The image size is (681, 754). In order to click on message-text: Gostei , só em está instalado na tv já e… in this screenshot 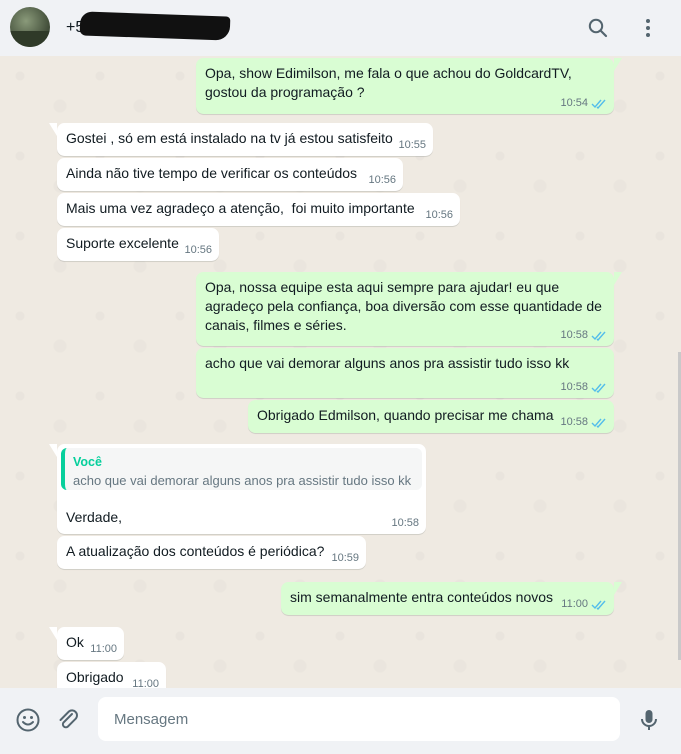, I will do `click(229, 138)`.